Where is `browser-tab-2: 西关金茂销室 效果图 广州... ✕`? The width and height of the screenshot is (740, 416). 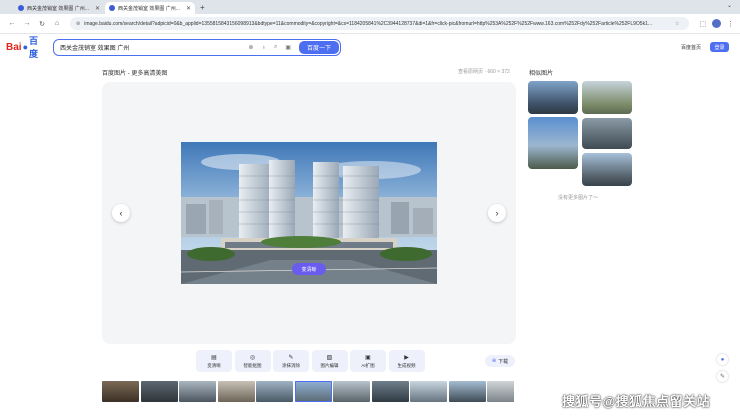 browser-tab-2: 西关金茂销室 效果图 广州... ✕ is located at coordinates (150, 8).